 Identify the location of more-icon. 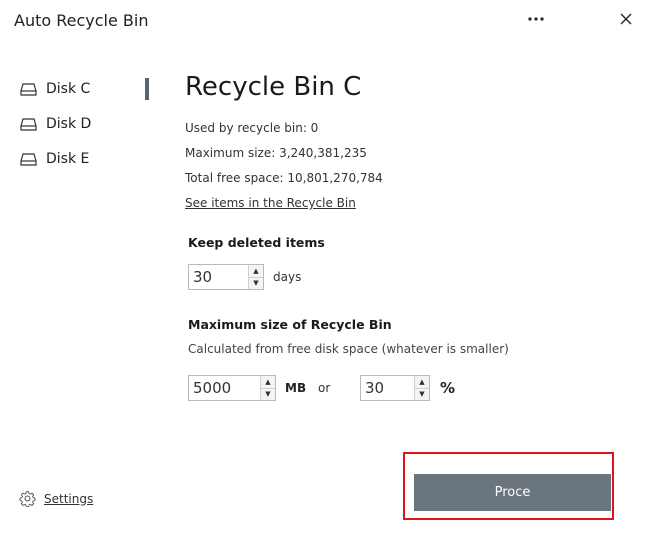
(536, 19).